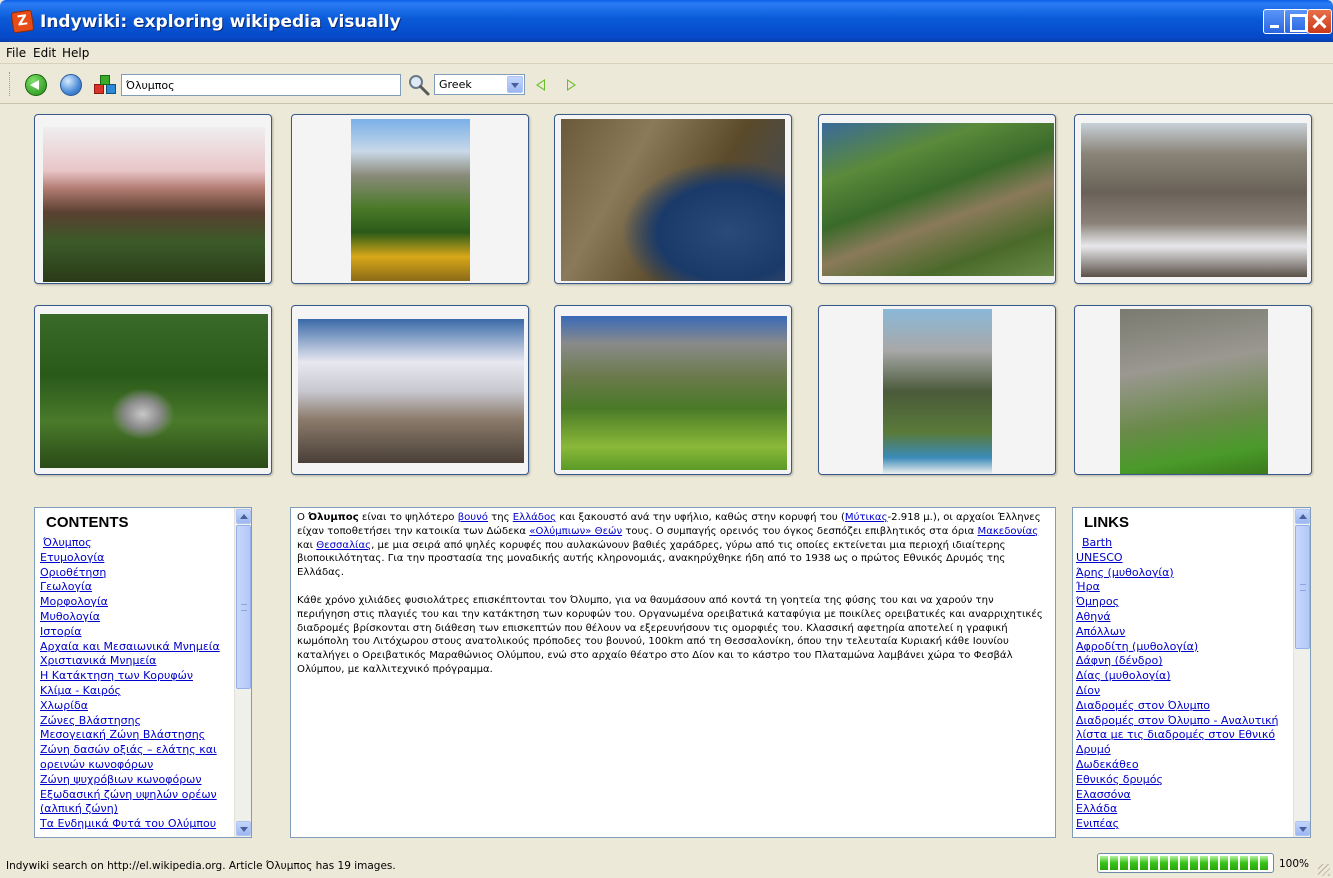  What do you see at coordinates (1184, 661) in the screenshot?
I see `links-item: Δάφνη (δένδρο)` at bounding box center [1184, 661].